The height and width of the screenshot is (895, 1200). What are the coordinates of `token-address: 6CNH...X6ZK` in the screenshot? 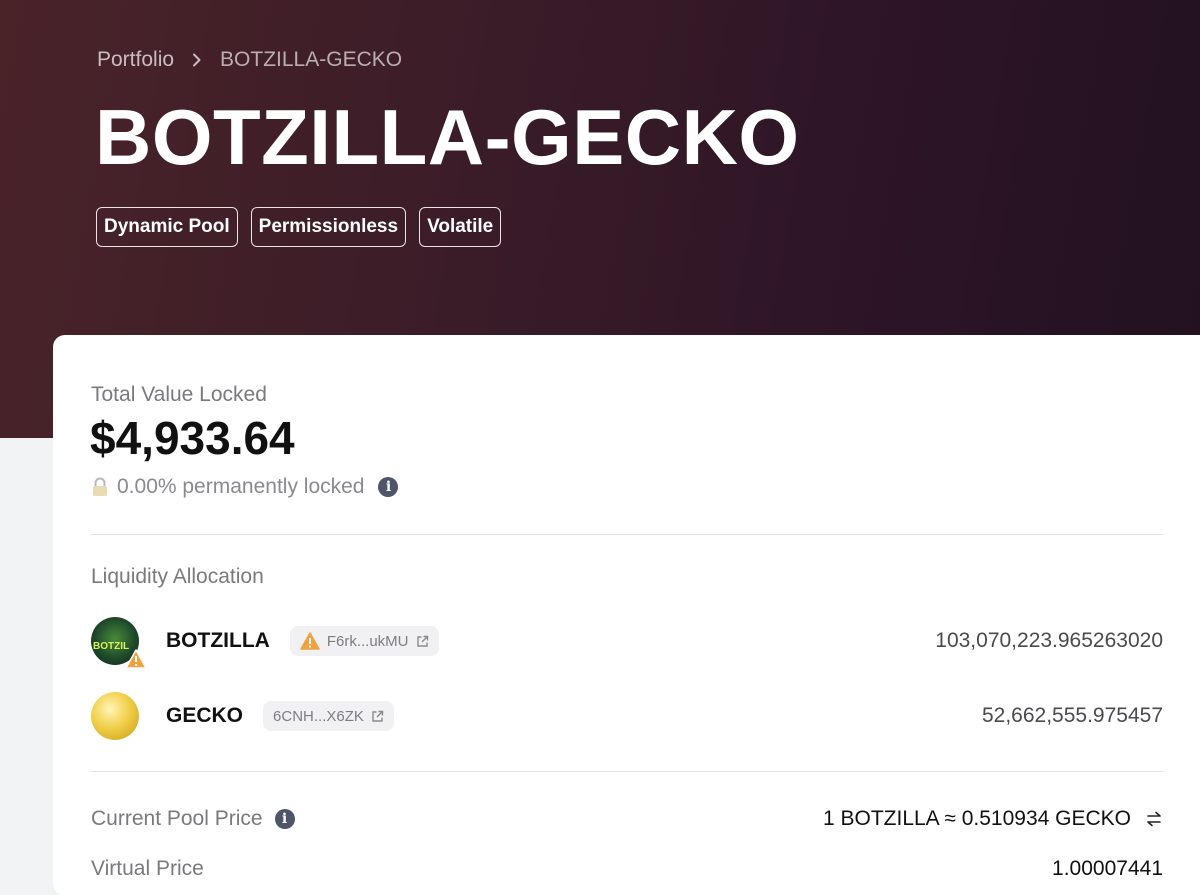 It's located at (318, 716).